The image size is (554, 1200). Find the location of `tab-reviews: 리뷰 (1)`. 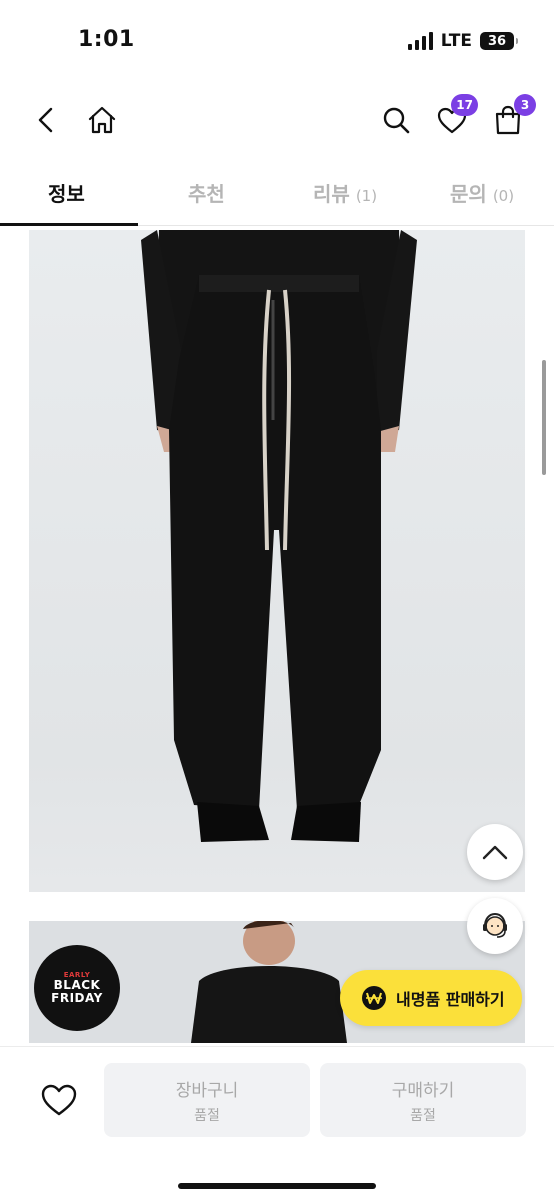

tab-reviews: 리뷰 (1) is located at coordinates (345, 192).